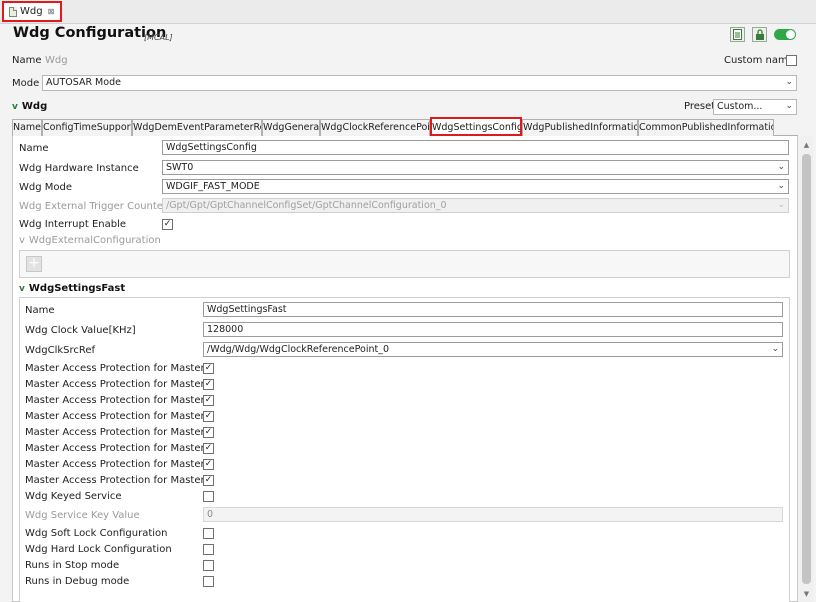 The image size is (816, 602). What do you see at coordinates (158, 37) in the screenshot?
I see `page-subtitle: [MCAL]` at bounding box center [158, 37].